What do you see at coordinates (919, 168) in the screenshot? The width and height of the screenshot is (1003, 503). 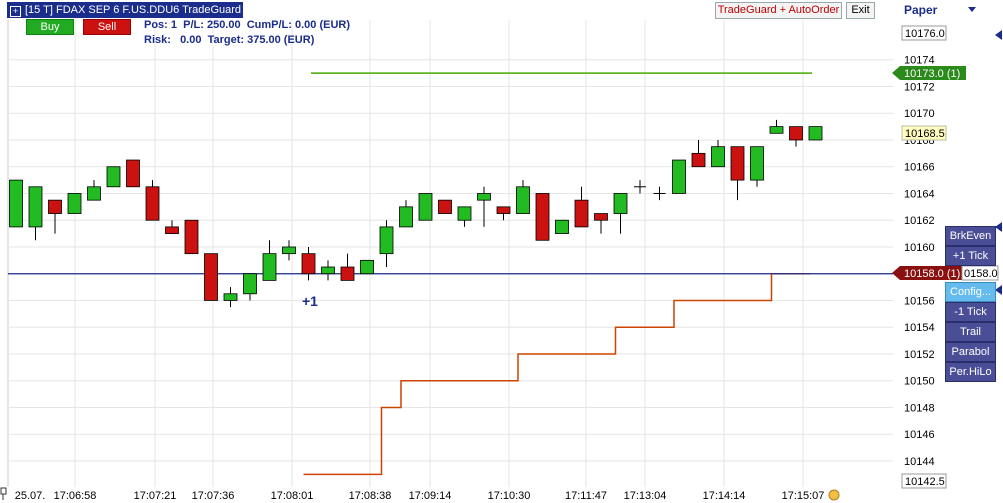 I see `y-tick-label: 10166` at bounding box center [919, 168].